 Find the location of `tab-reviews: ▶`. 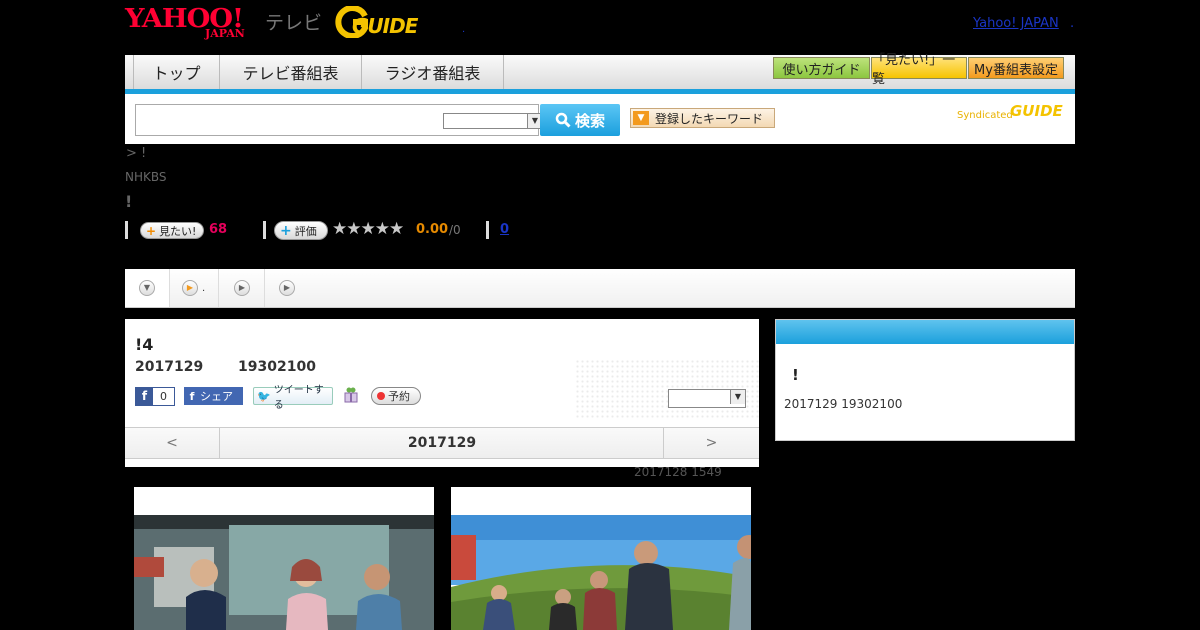

tab-reviews: ▶ is located at coordinates (287, 288).